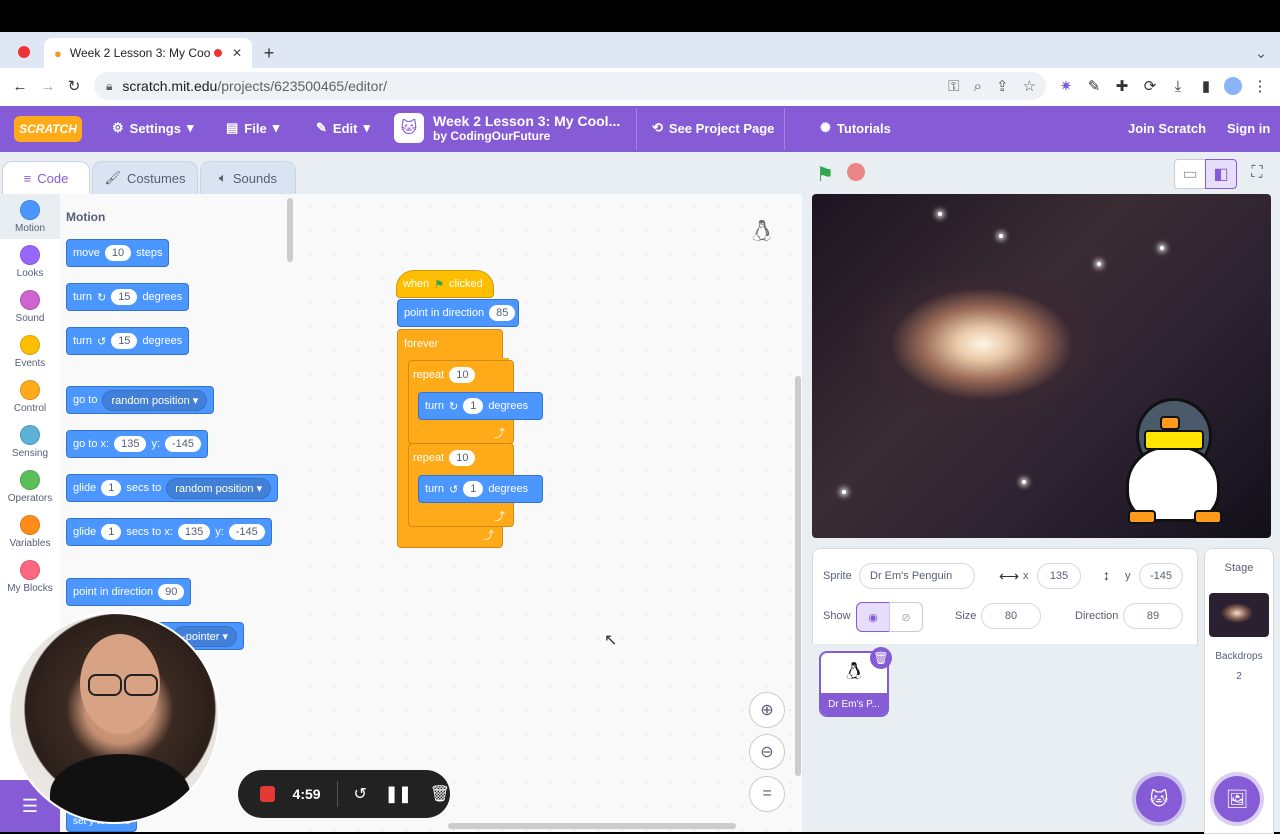 This screenshot has height=834, width=1280. I want to click on show-visible-button: ◉, so click(873, 617).